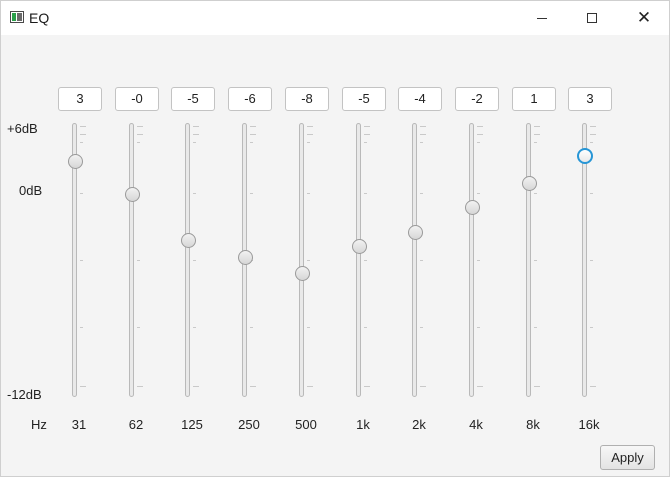  Describe the element at coordinates (476, 424) in the screenshot. I see `band-frequency-label: 4k` at that location.